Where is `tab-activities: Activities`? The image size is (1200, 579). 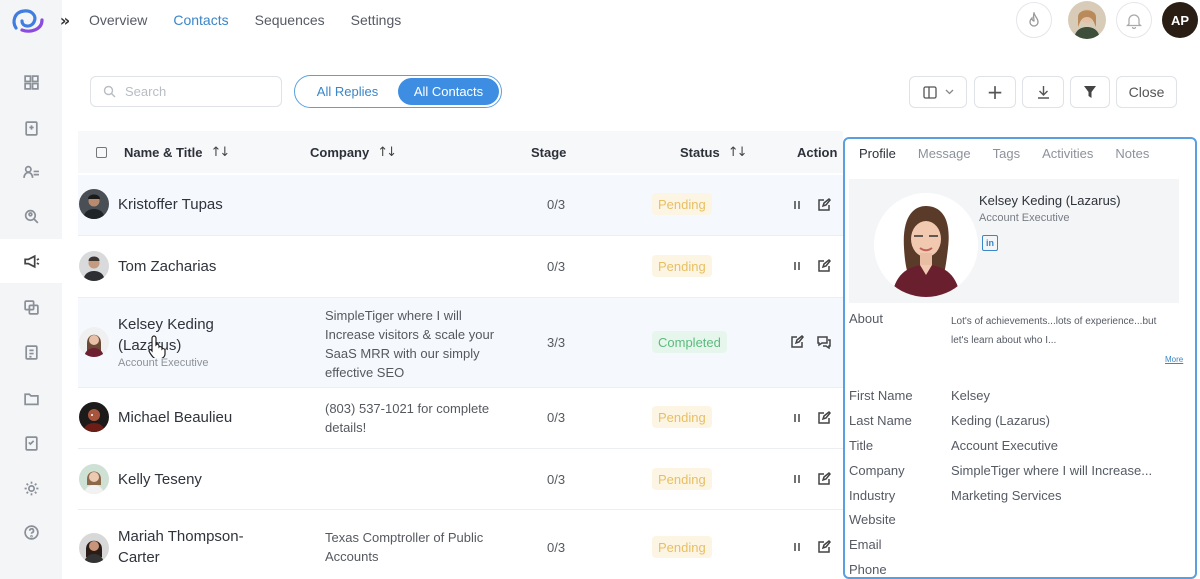 tab-activities: Activities is located at coordinates (1067, 153).